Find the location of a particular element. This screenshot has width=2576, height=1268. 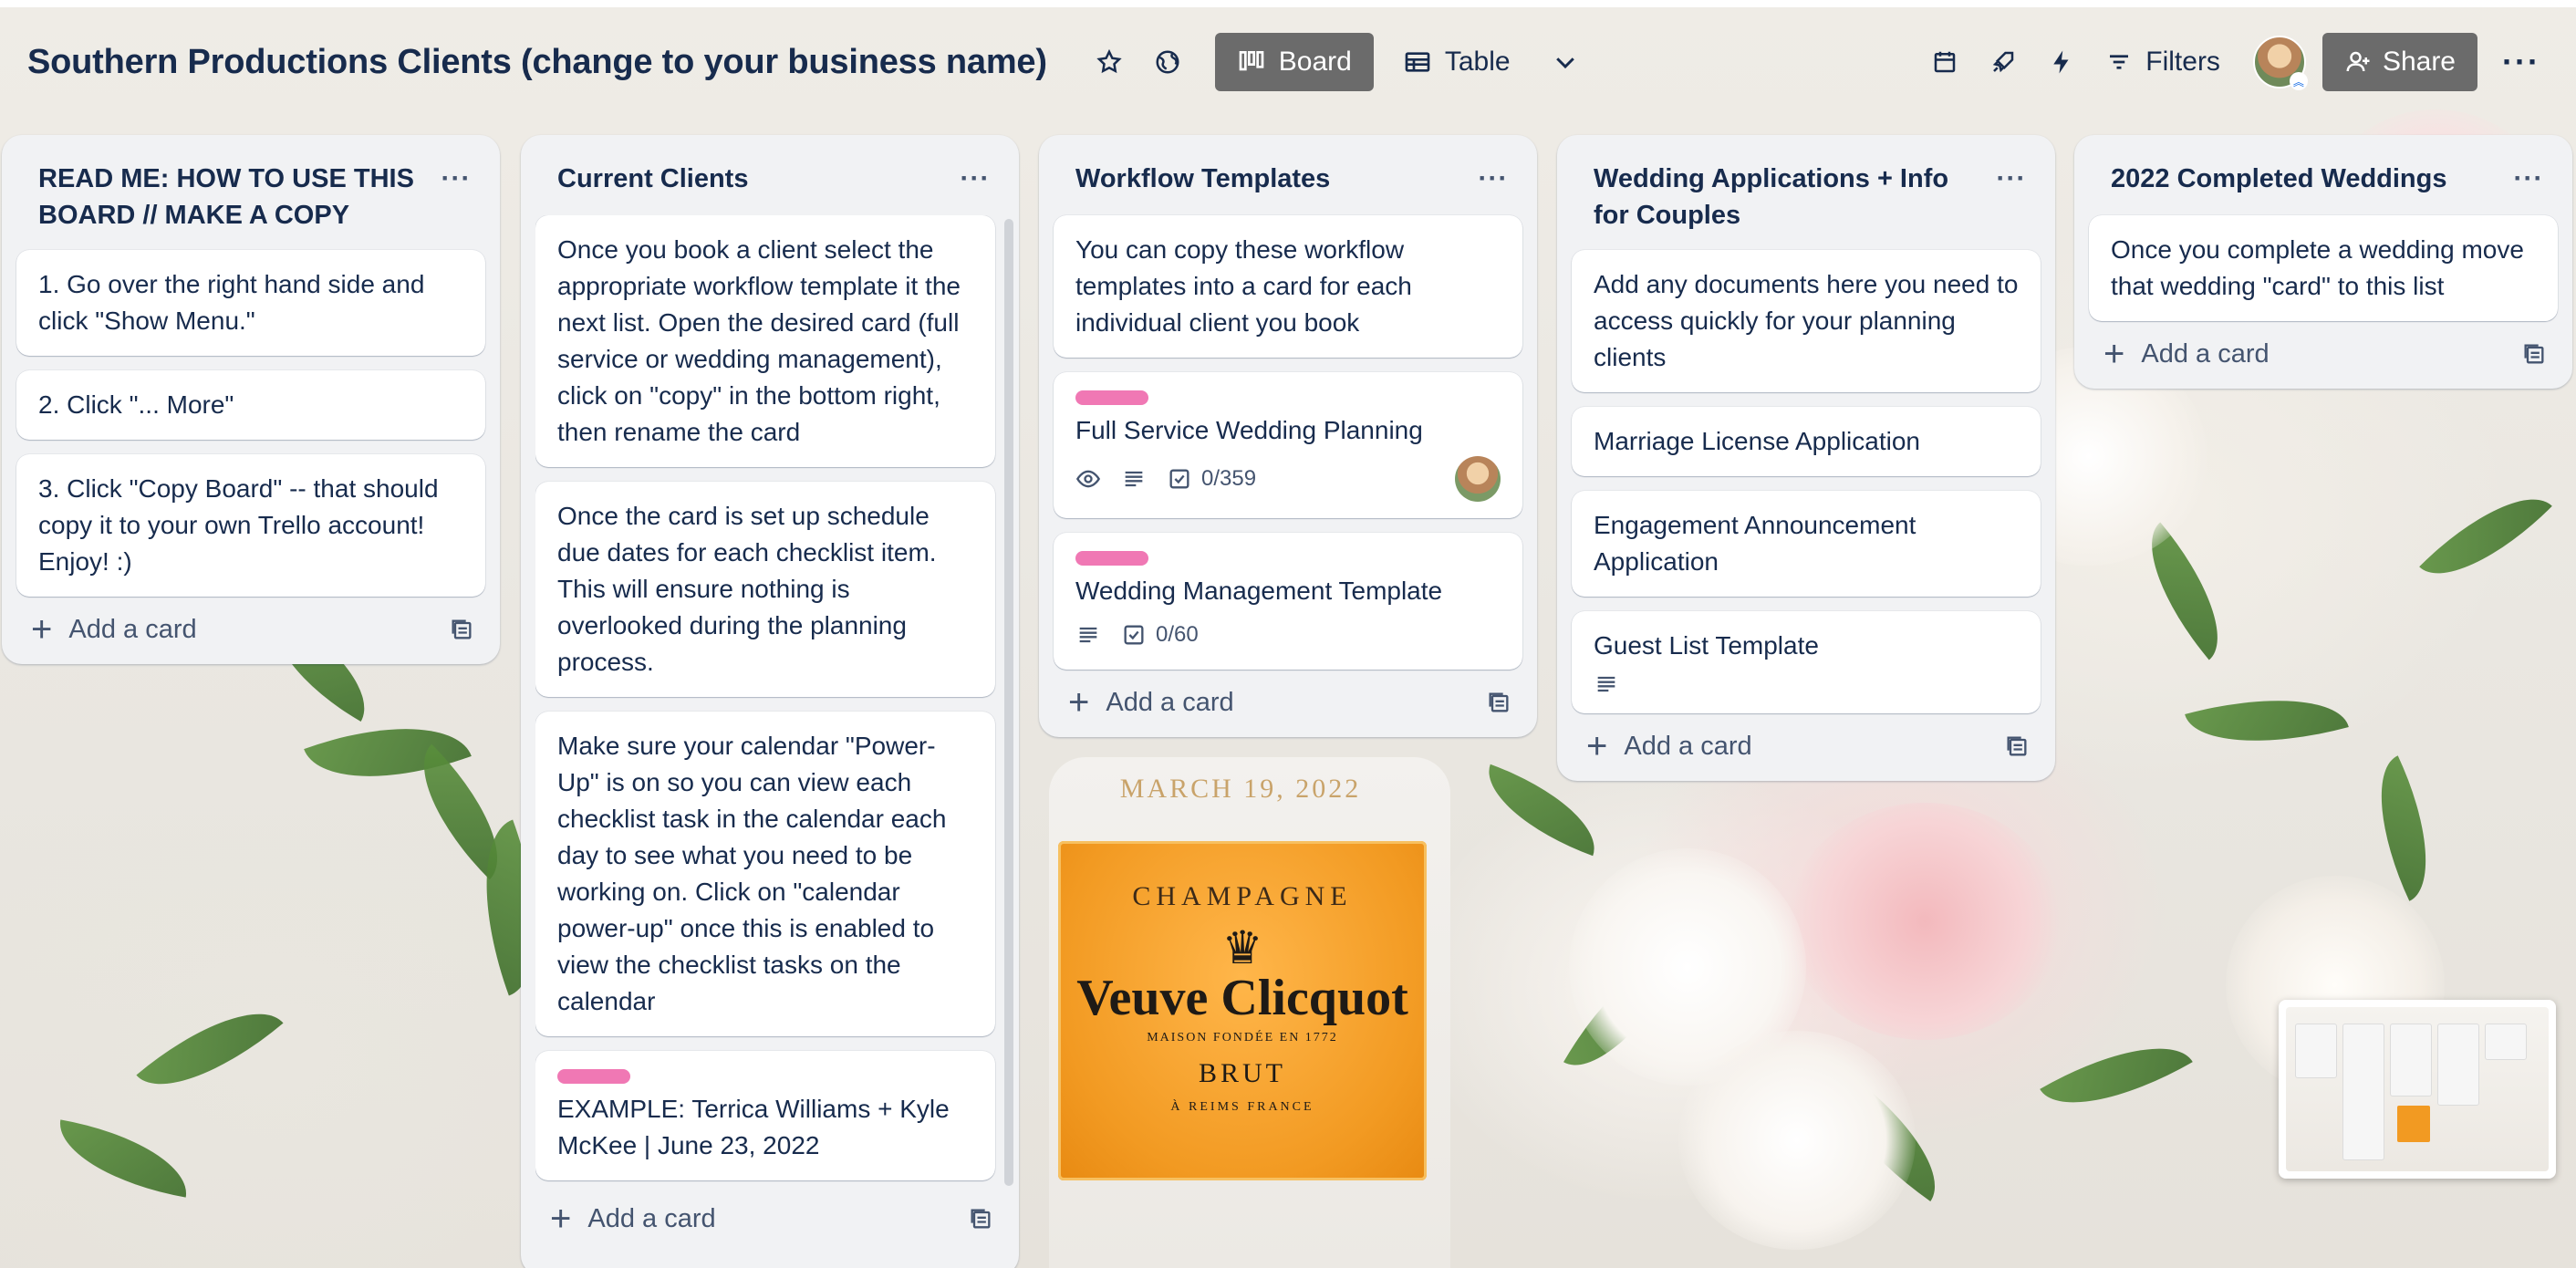

card-badges is located at coordinates (1806, 684).